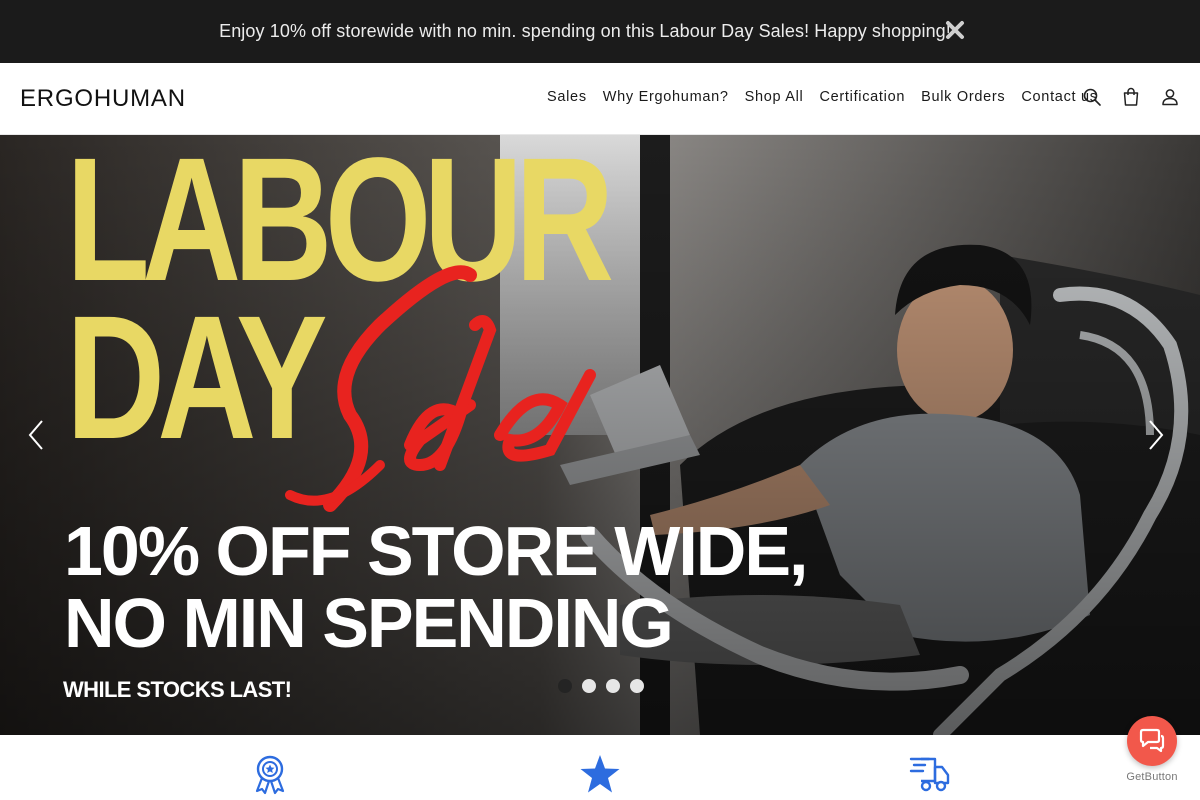  What do you see at coordinates (567, 97) in the screenshot?
I see `nav-item-sales: Sales` at bounding box center [567, 97].